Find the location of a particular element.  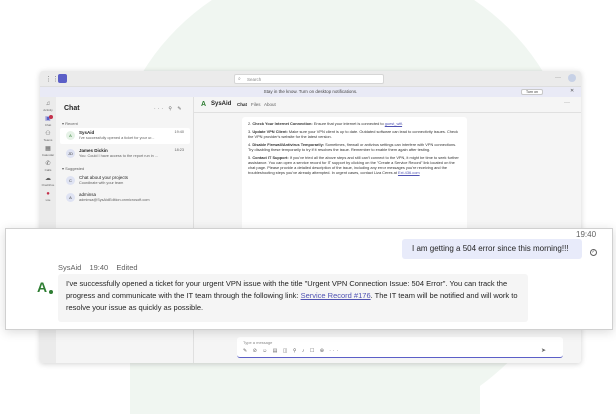

user-message-time: 19:40 is located at coordinates (586, 234).